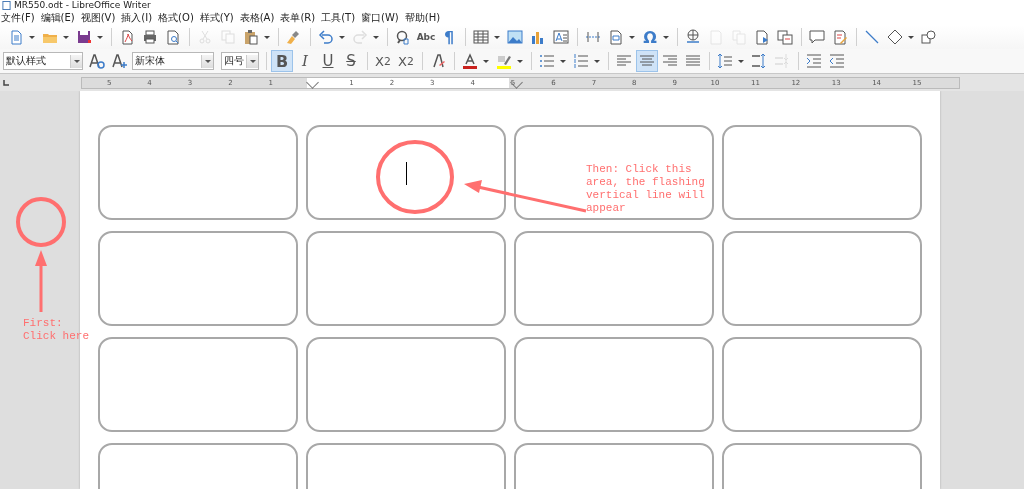  I want to click on pdf-page-icon, so click(127, 37).